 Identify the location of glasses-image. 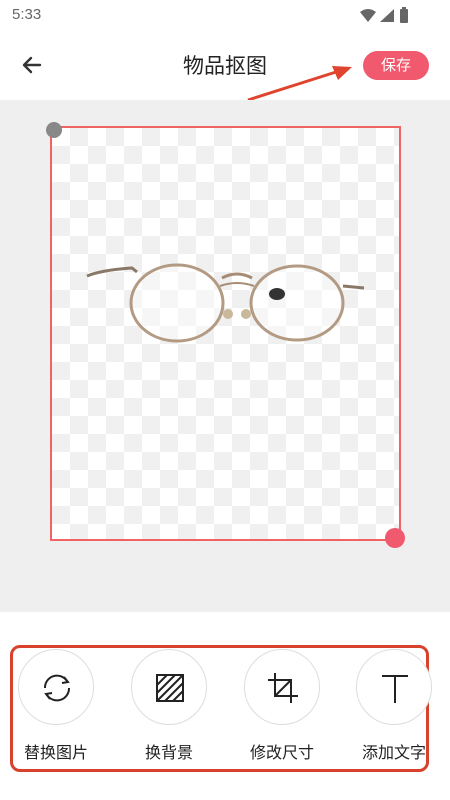
(225, 303).